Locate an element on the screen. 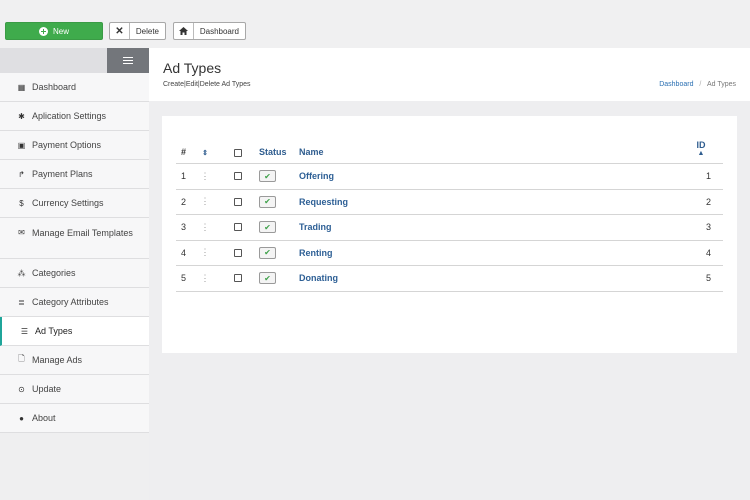  sidebar-item-label: Update is located at coordinates (47, 389).